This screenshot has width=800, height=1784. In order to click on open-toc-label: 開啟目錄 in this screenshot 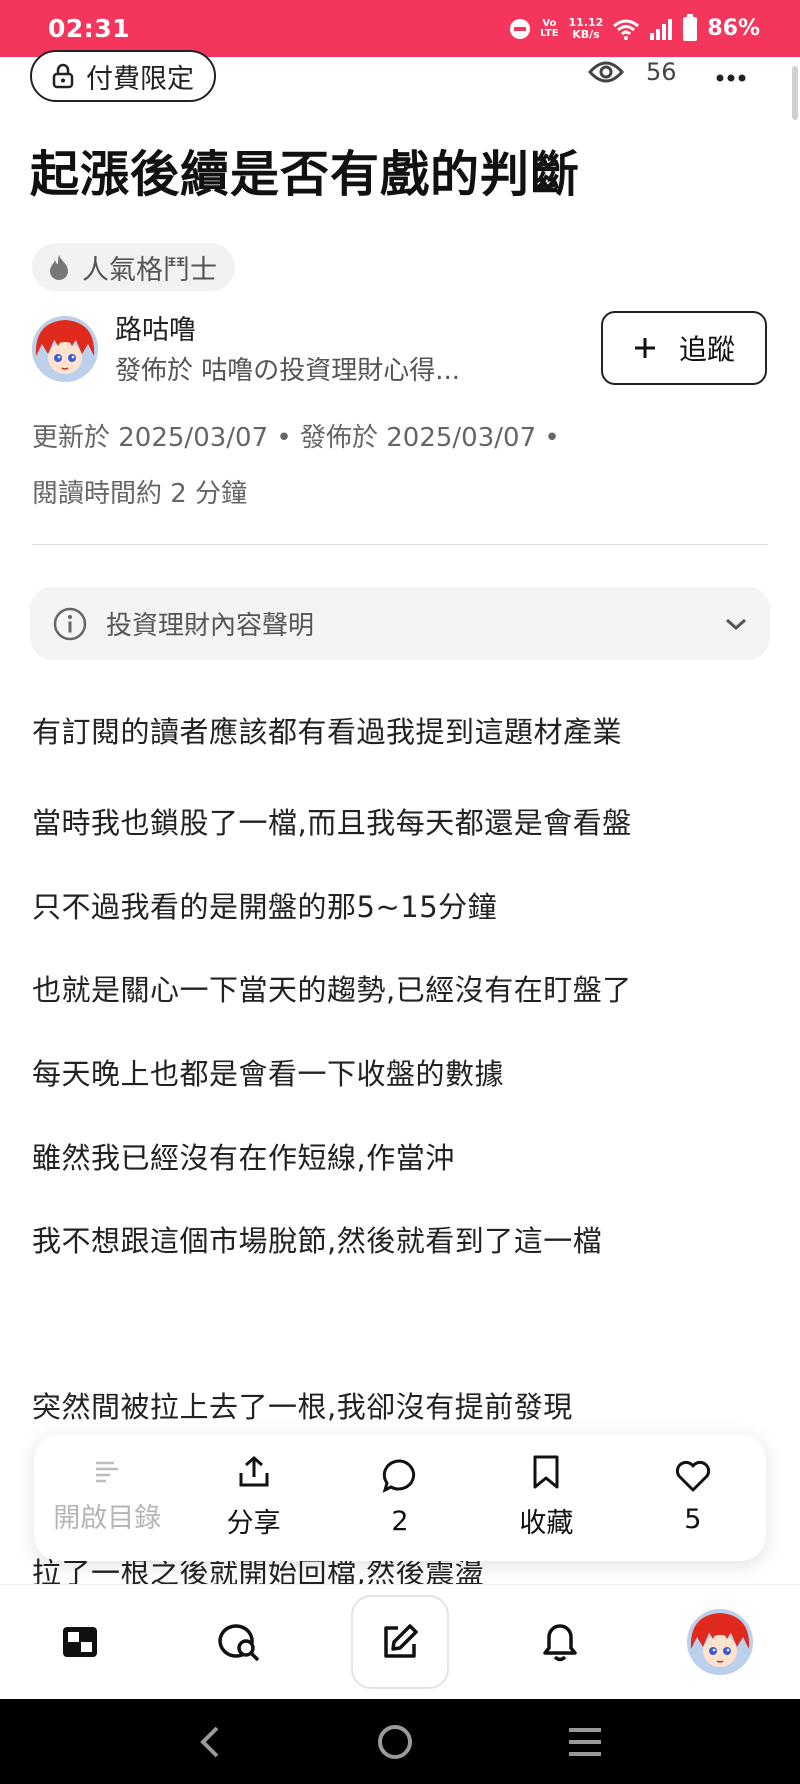, I will do `click(107, 1518)`.